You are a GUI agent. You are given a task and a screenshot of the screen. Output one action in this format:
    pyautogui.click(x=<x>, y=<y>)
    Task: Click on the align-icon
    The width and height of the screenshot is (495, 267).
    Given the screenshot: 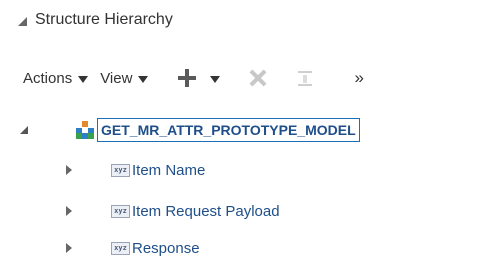 What is the action you would take?
    pyautogui.click(x=305, y=78)
    